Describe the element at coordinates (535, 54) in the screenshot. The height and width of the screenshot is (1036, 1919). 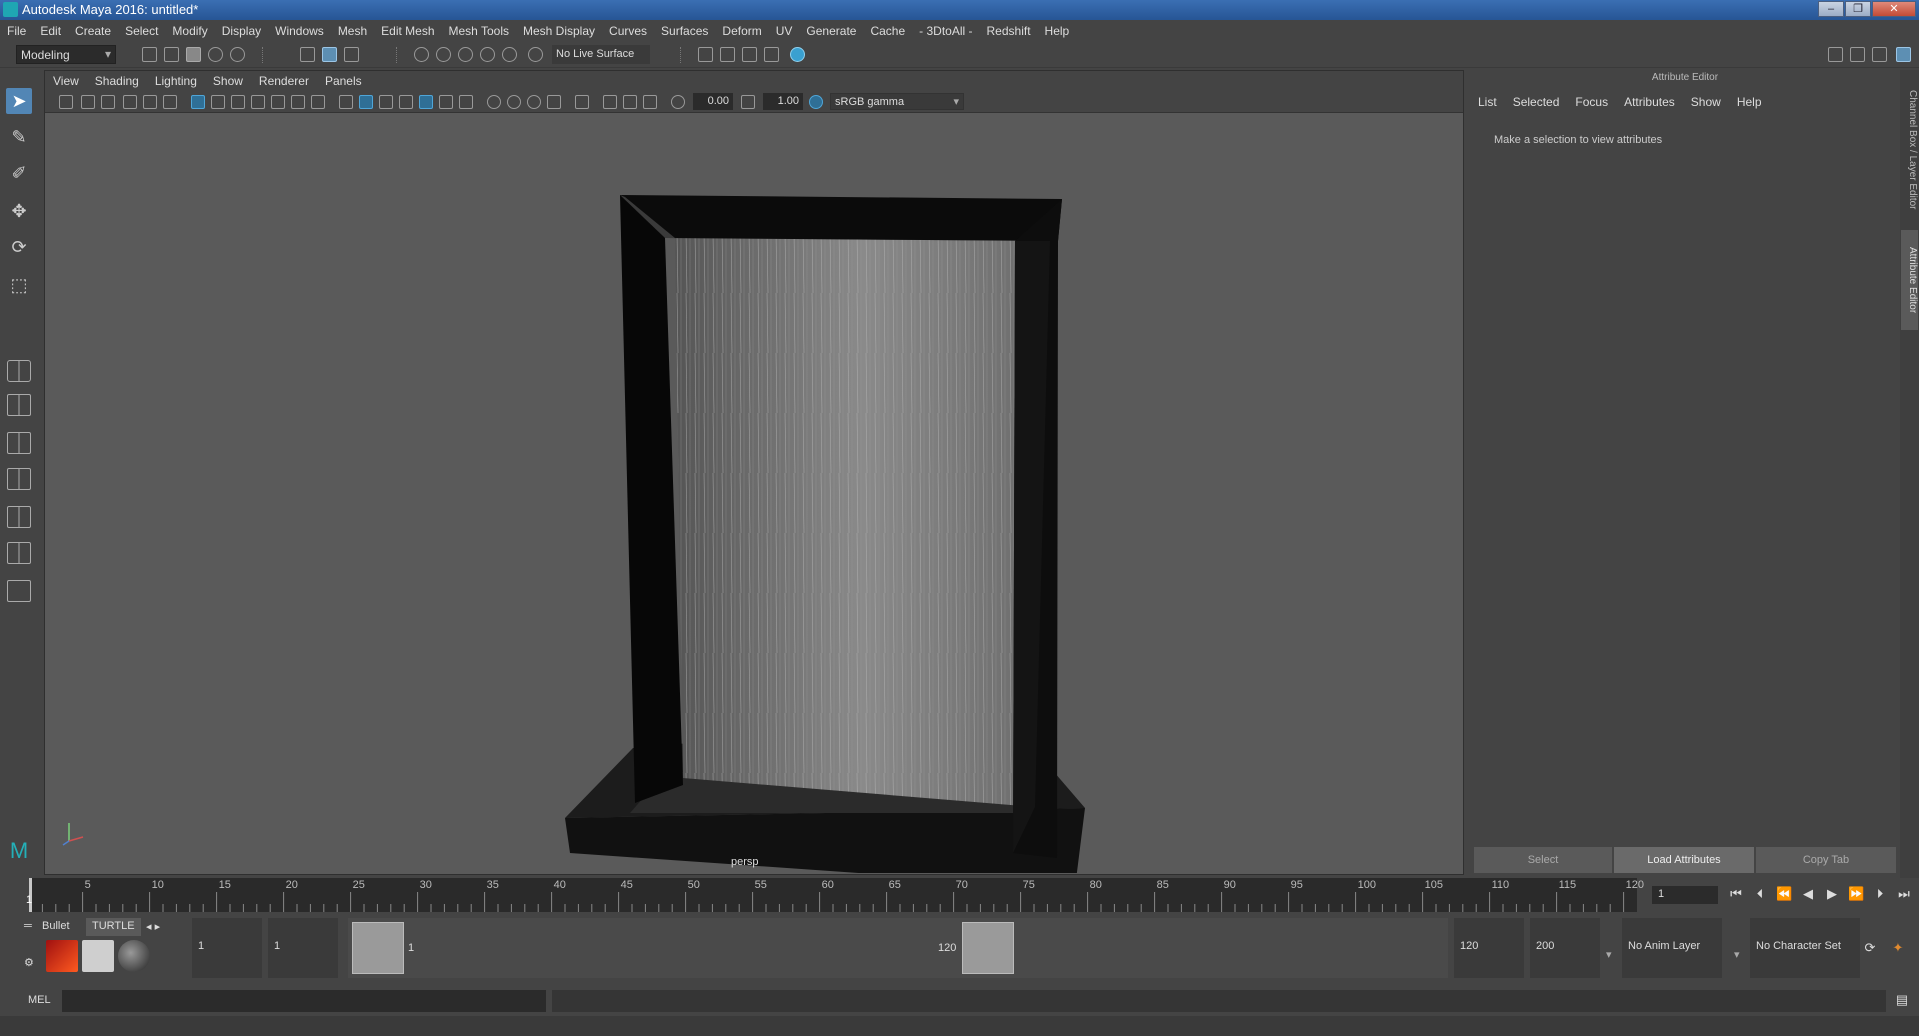
I see `make-live-icon` at that location.